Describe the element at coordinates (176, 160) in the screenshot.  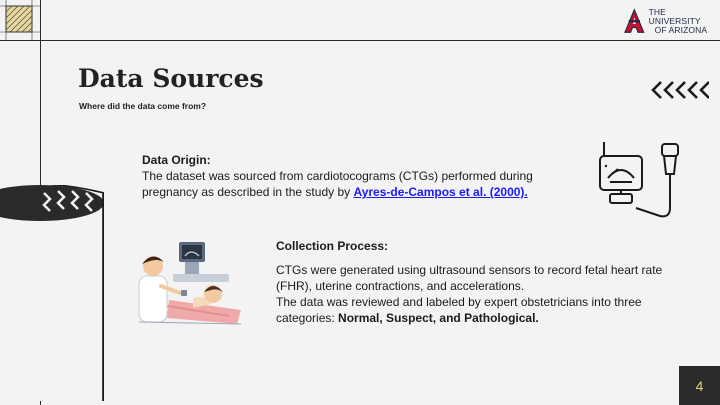
I see `data-origin-heading: Data Origin:` at that location.